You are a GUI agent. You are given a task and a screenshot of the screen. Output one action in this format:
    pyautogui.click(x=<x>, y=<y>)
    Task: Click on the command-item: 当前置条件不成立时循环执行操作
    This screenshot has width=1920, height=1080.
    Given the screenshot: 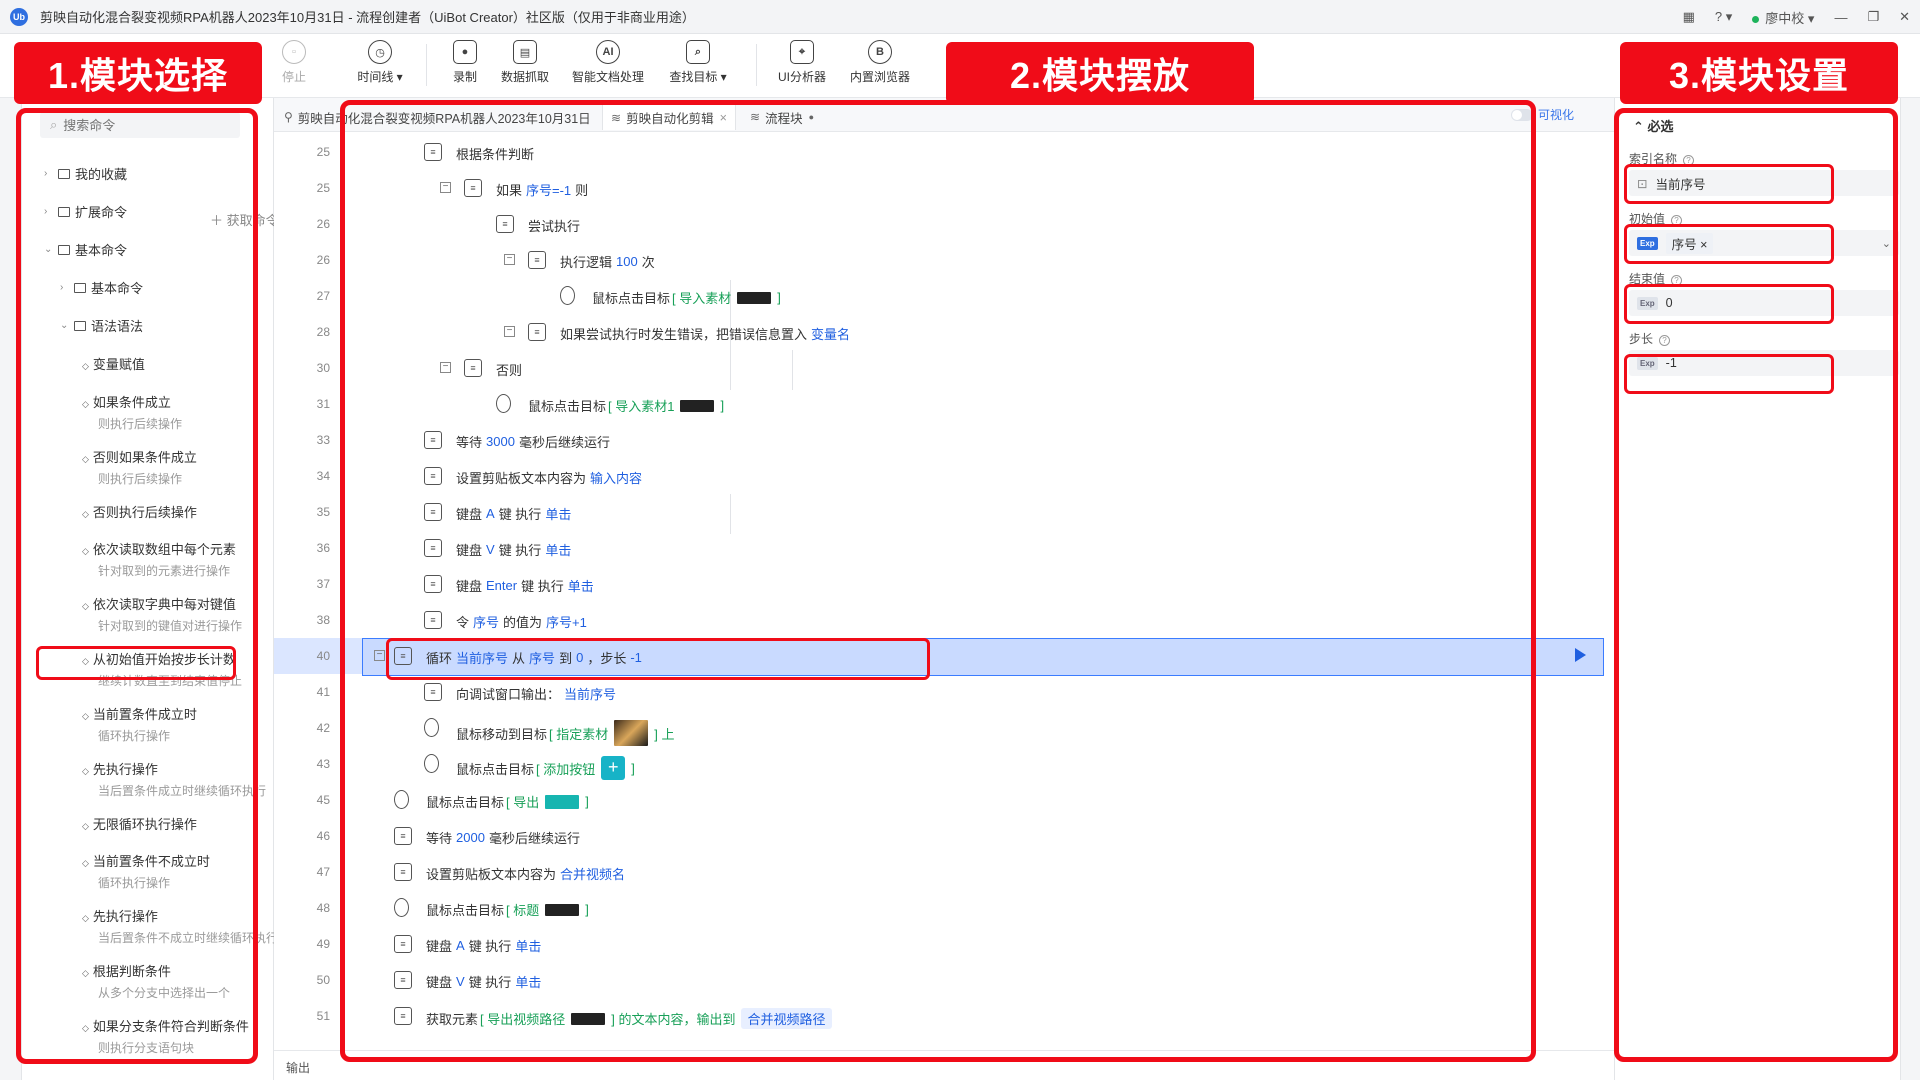 What is the action you would take?
    pyautogui.click(x=146, y=871)
    